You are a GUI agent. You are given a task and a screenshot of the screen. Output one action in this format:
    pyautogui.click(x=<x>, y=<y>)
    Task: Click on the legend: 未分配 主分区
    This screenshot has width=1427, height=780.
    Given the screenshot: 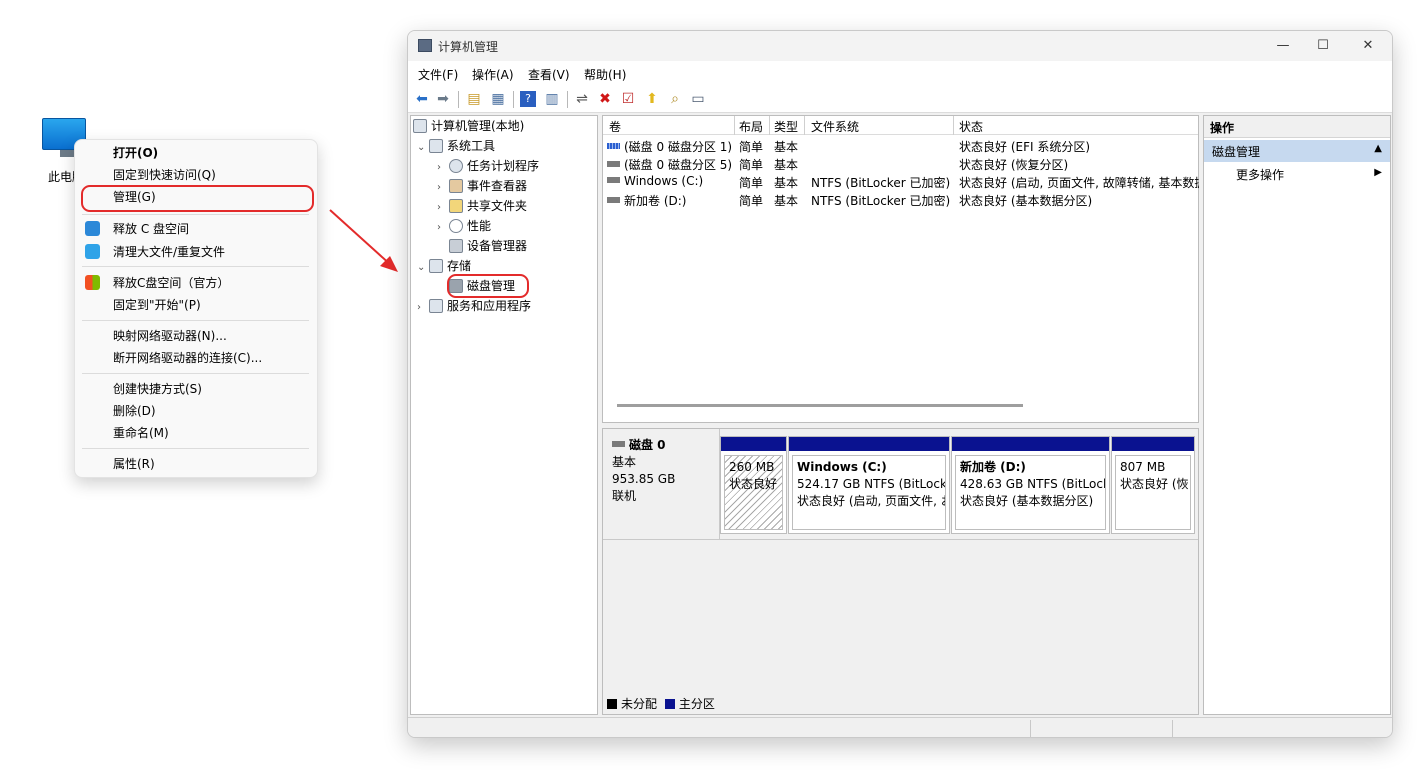 What is the action you would take?
    pyautogui.click(x=661, y=703)
    